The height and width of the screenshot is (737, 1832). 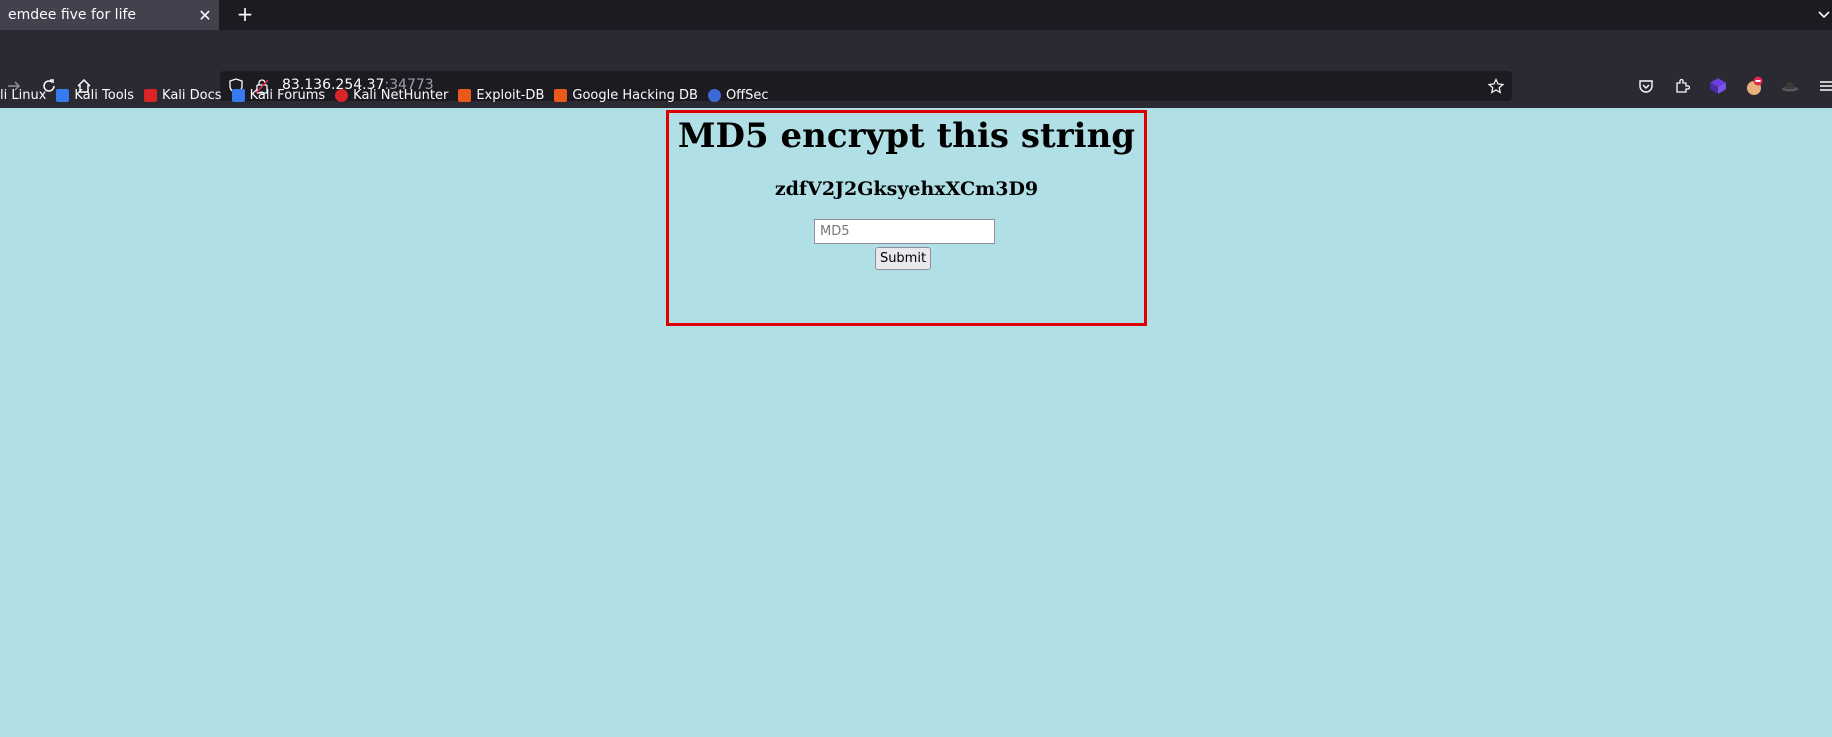 What do you see at coordinates (342, 95) in the screenshot?
I see `kali-nethunter-icon` at bounding box center [342, 95].